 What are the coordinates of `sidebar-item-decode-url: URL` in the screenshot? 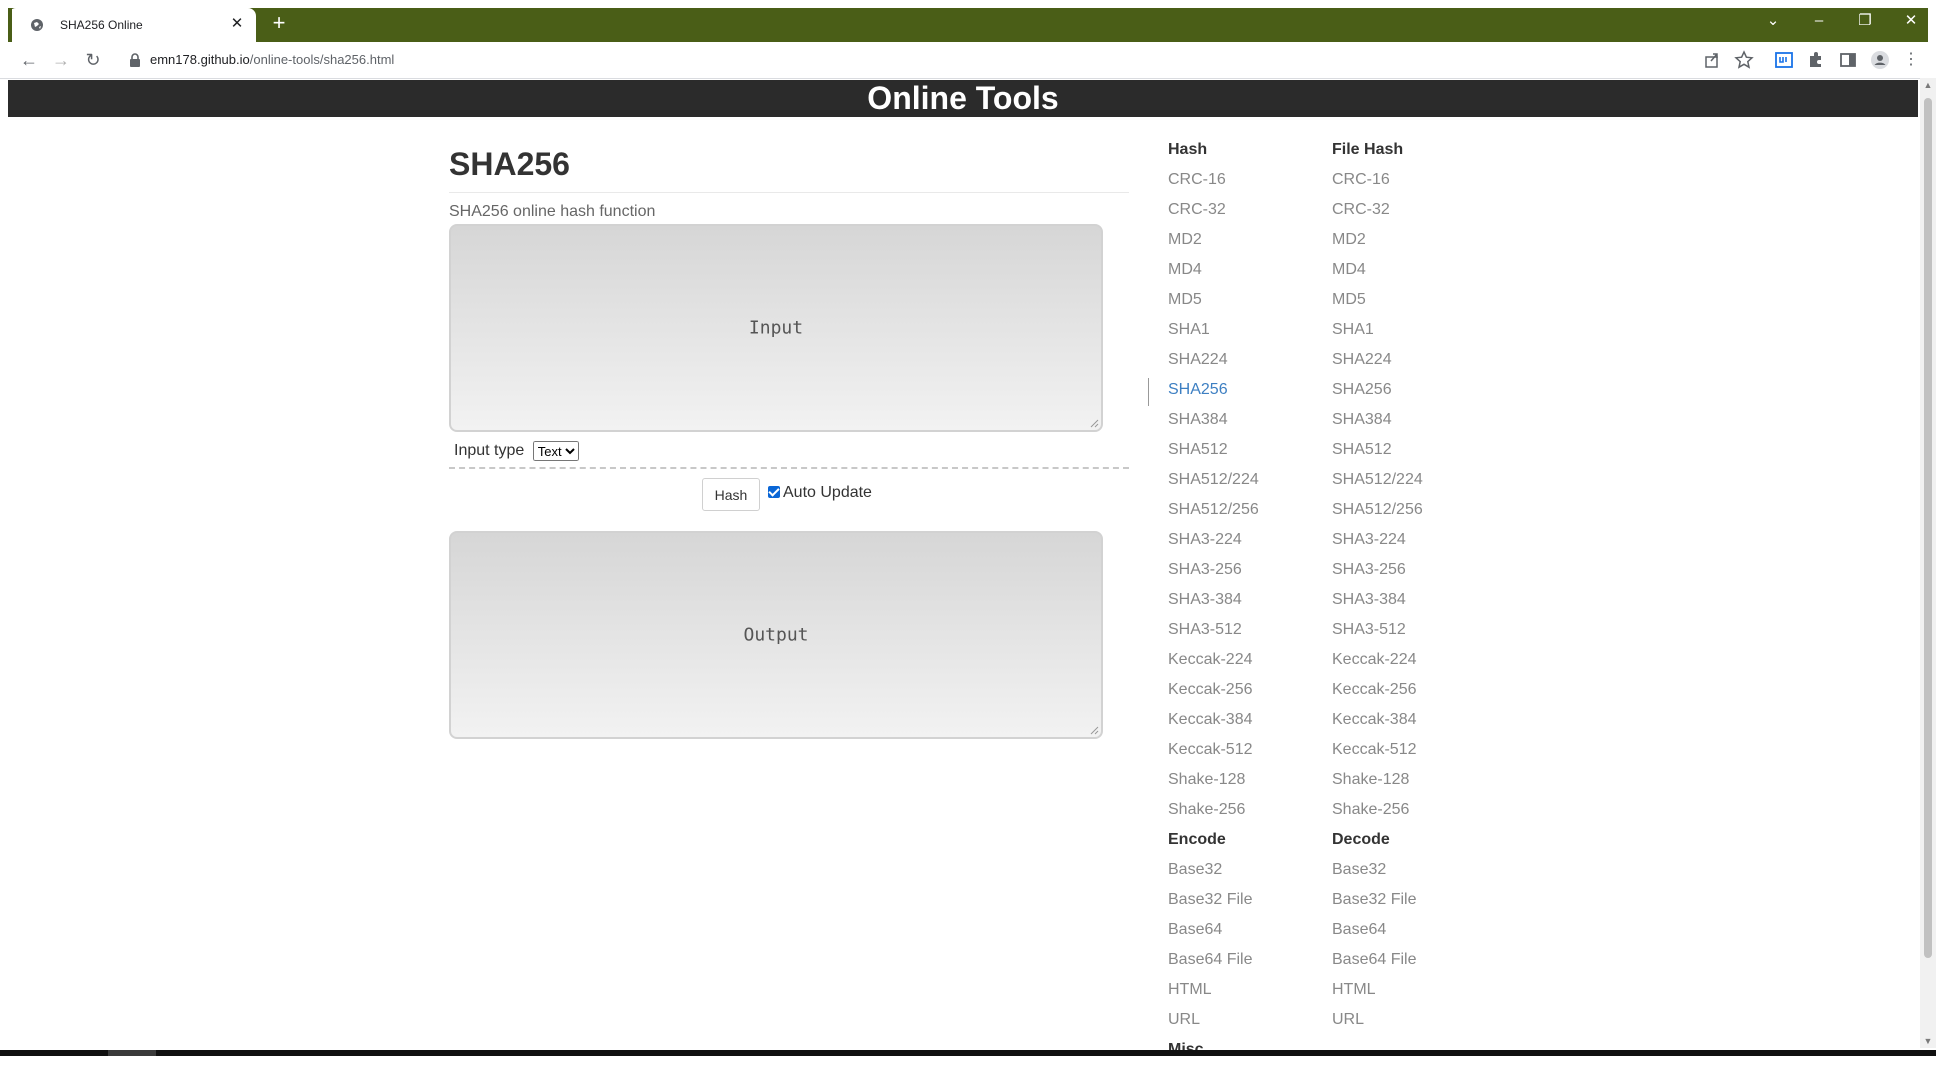 It's located at (1377, 1023).